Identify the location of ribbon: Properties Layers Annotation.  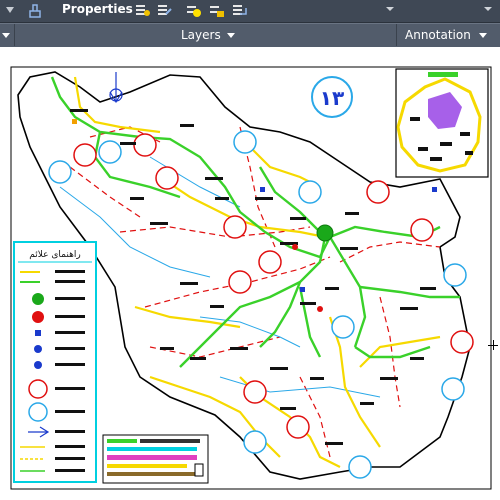
(250, 24).